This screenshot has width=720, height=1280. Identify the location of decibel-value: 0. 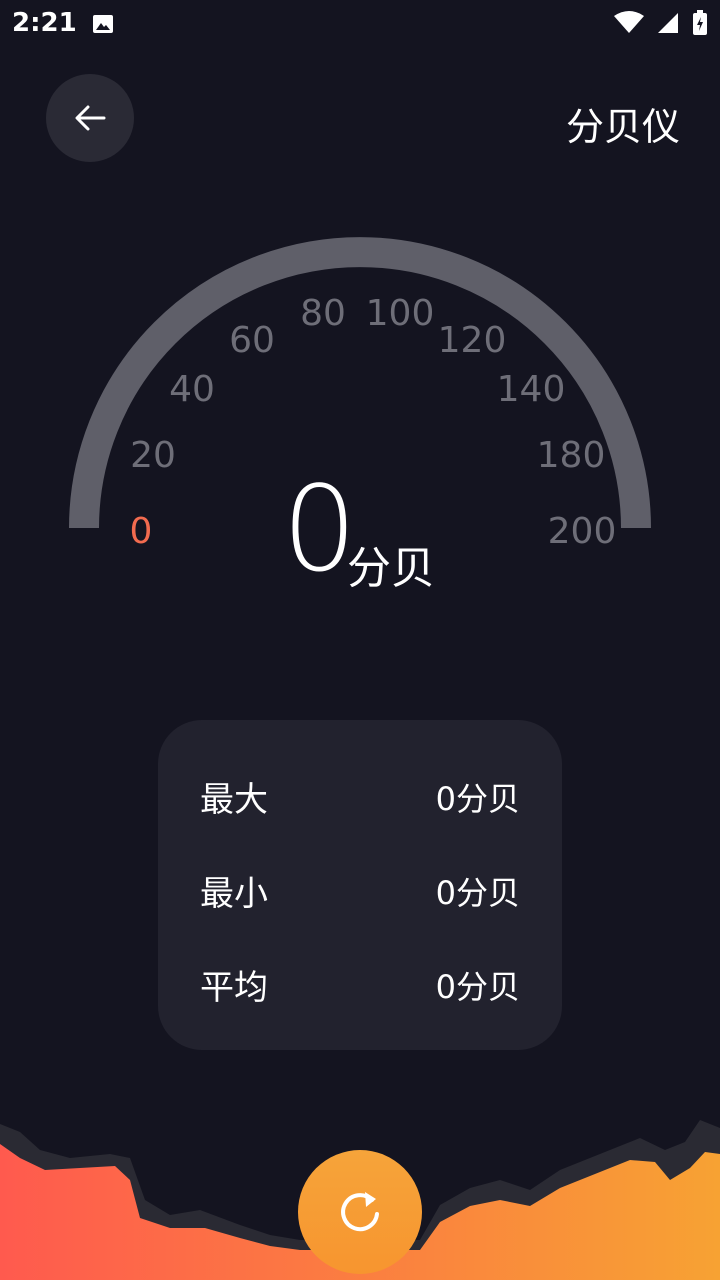
(320, 529).